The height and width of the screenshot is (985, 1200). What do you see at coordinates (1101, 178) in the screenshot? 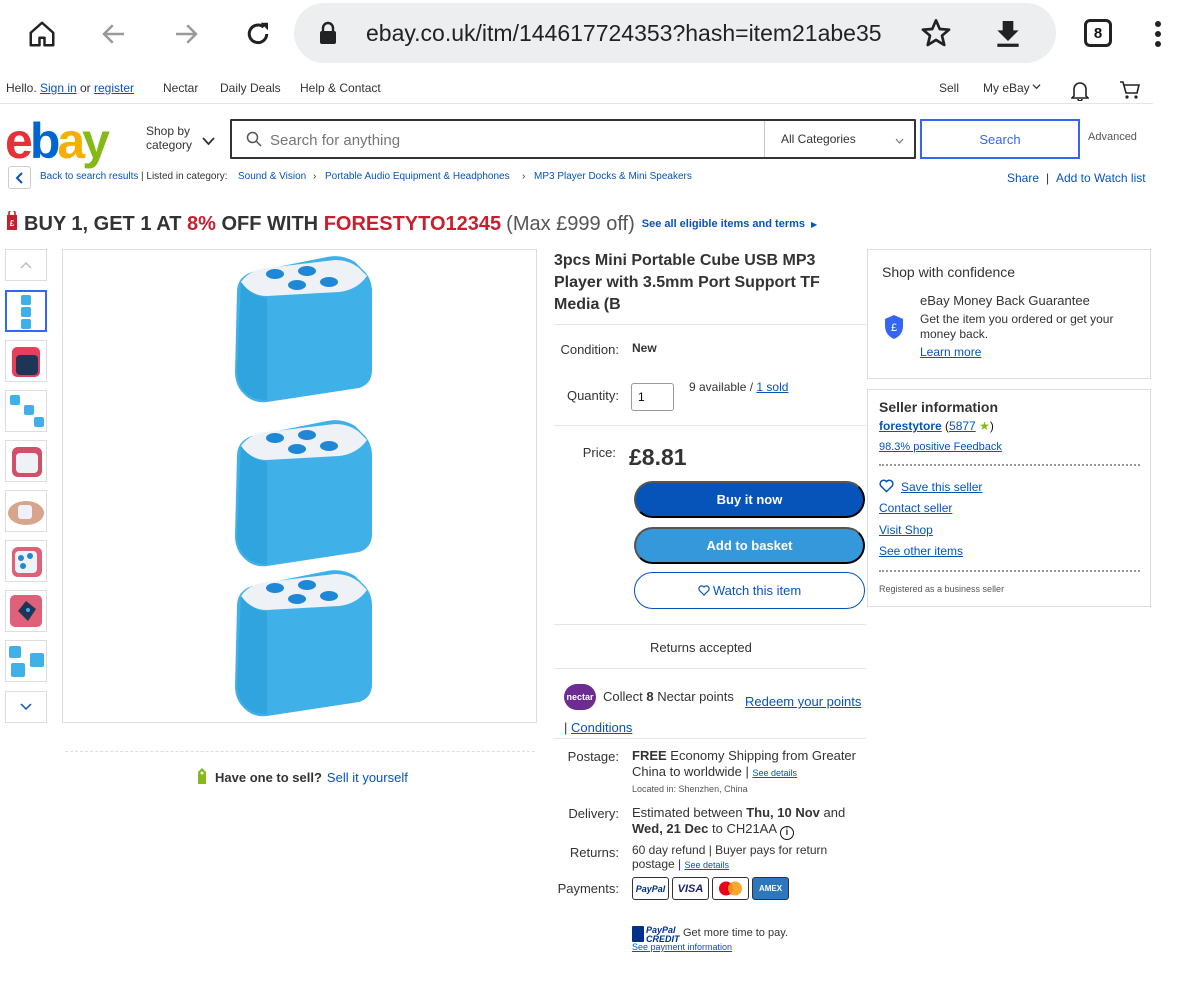
I see `add-to-watchlist-link: Add to Watch list` at bounding box center [1101, 178].